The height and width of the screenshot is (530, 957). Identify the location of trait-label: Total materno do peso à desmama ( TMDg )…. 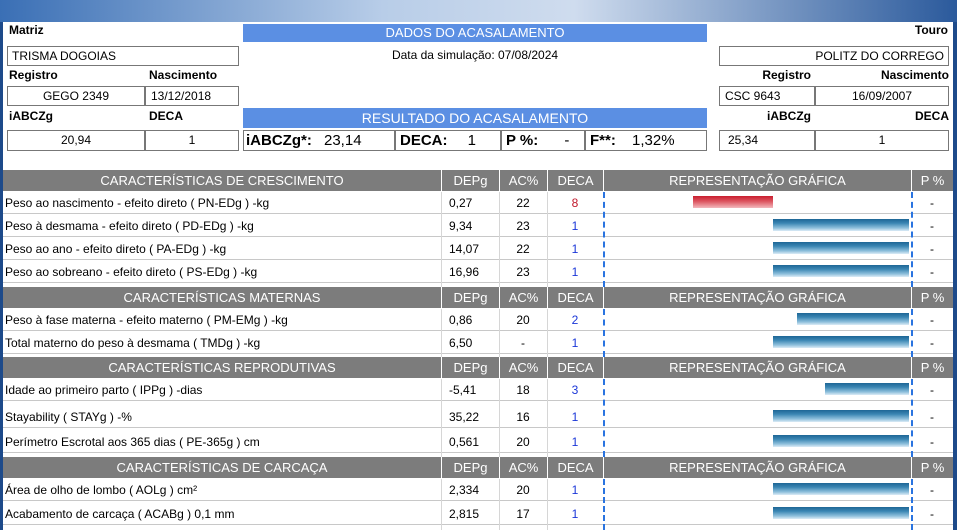
(133, 343).